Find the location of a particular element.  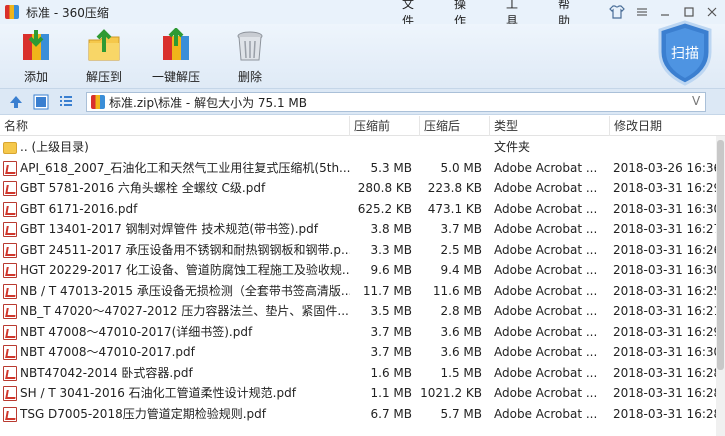

scan-label: 扫描 is located at coordinates (685, 54).